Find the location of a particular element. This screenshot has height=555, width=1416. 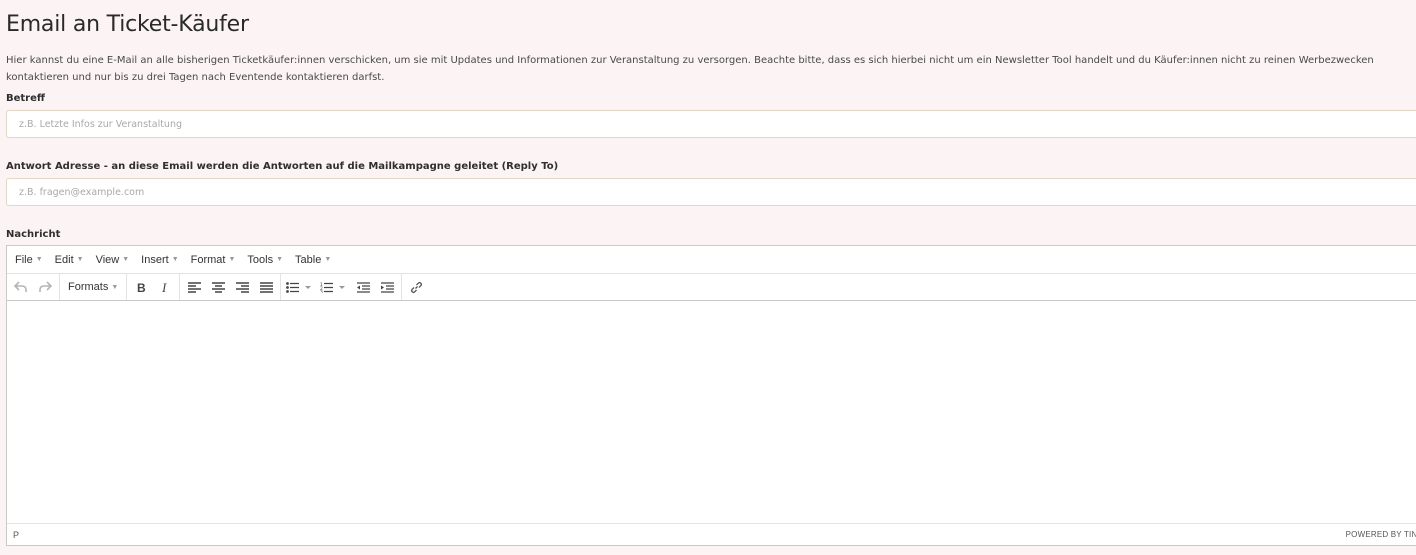

formats-group: Formats ▼ is located at coordinates (94, 287).